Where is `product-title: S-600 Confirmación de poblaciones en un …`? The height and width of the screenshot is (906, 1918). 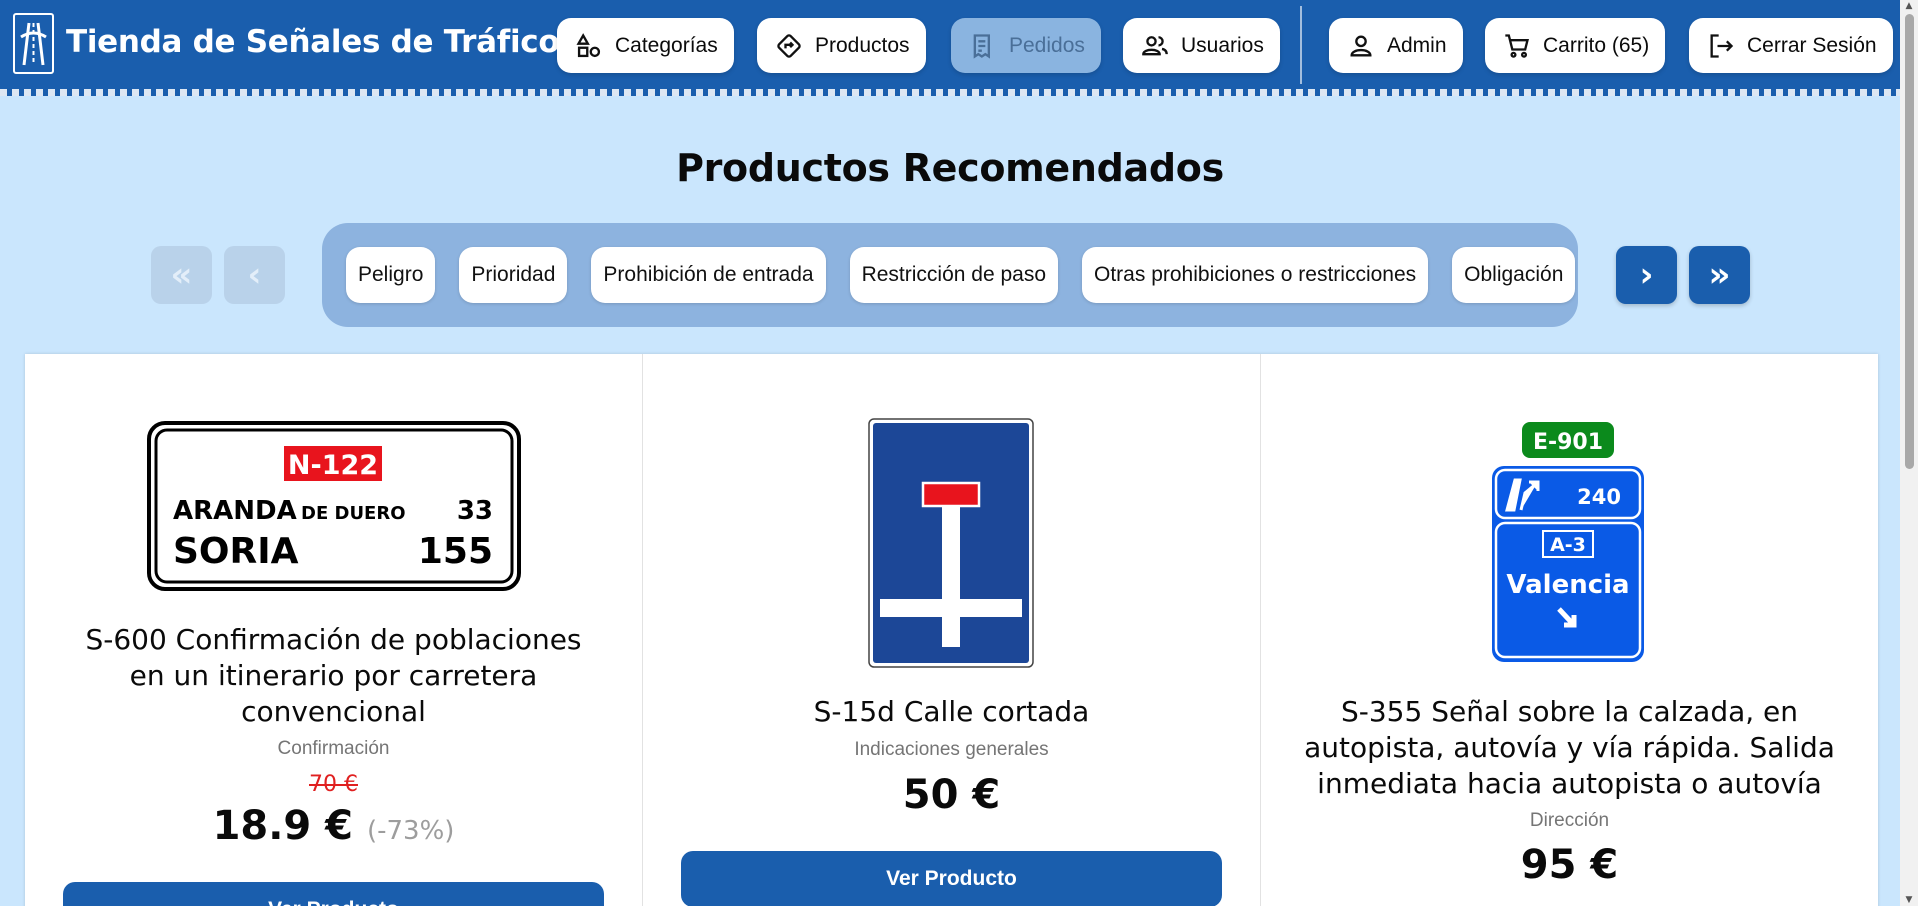
product-title: S-600 Confirmación de poblaciones en un … is located at coordinates (333, 676).